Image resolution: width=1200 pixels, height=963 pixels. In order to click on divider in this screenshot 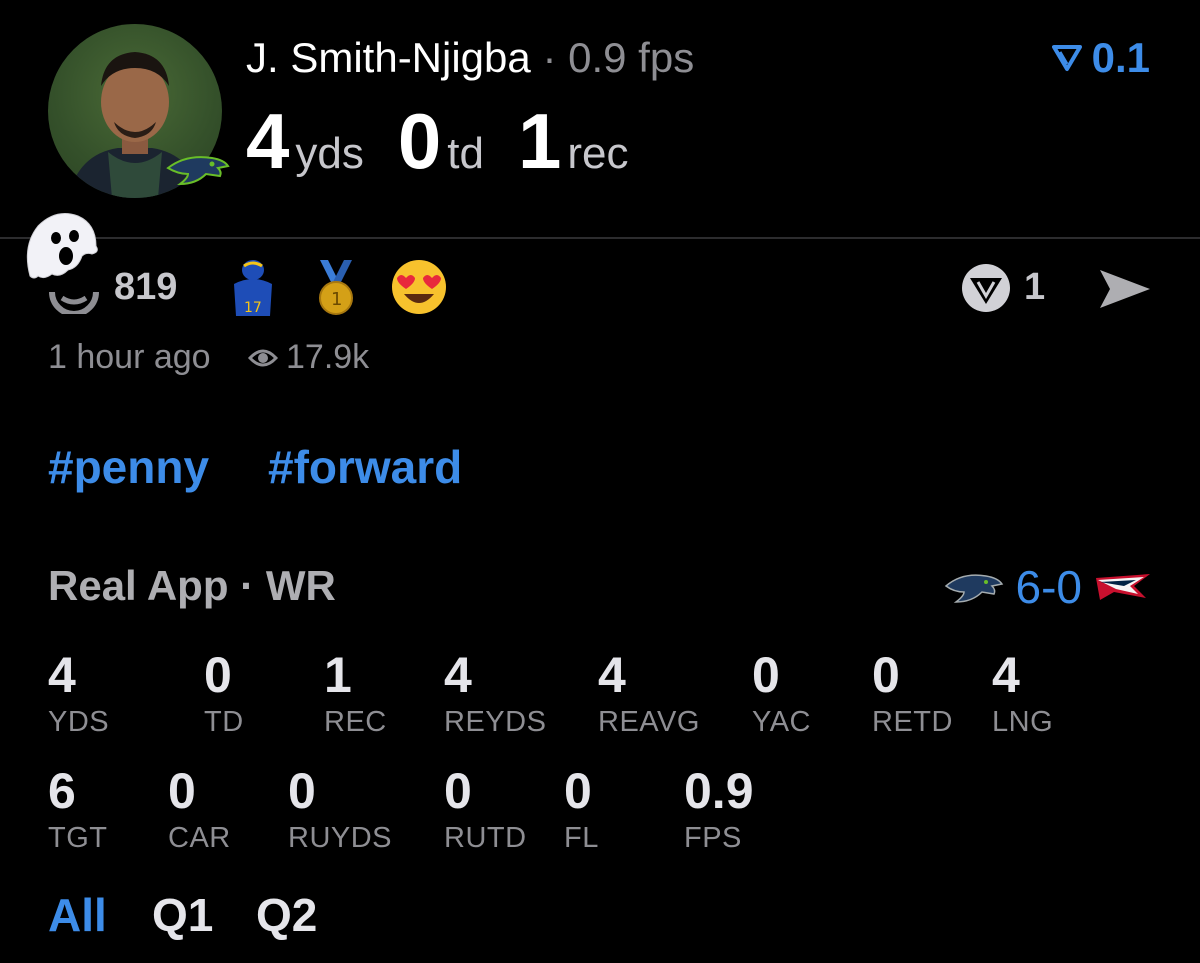, I will do `click(600, 238)`.